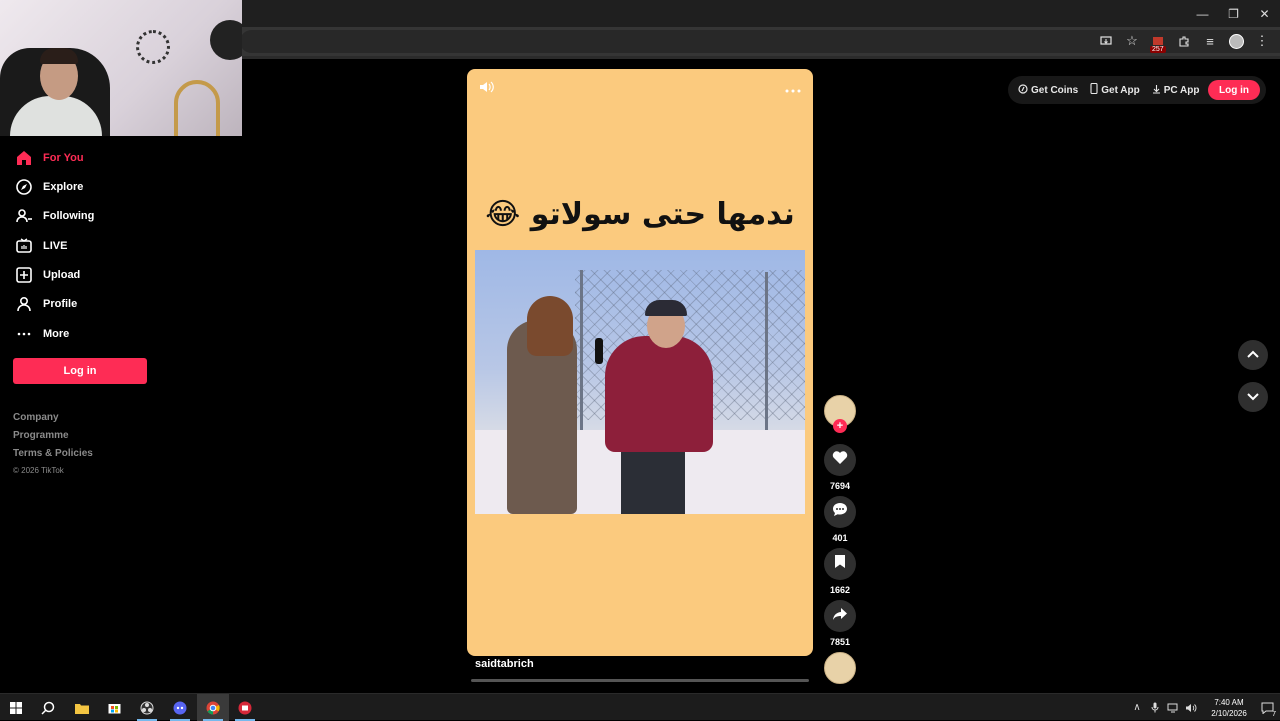 The width and height of the screenshot is (1280, 721). I want to click on sidebar-item-more: More, so click(41, 334).